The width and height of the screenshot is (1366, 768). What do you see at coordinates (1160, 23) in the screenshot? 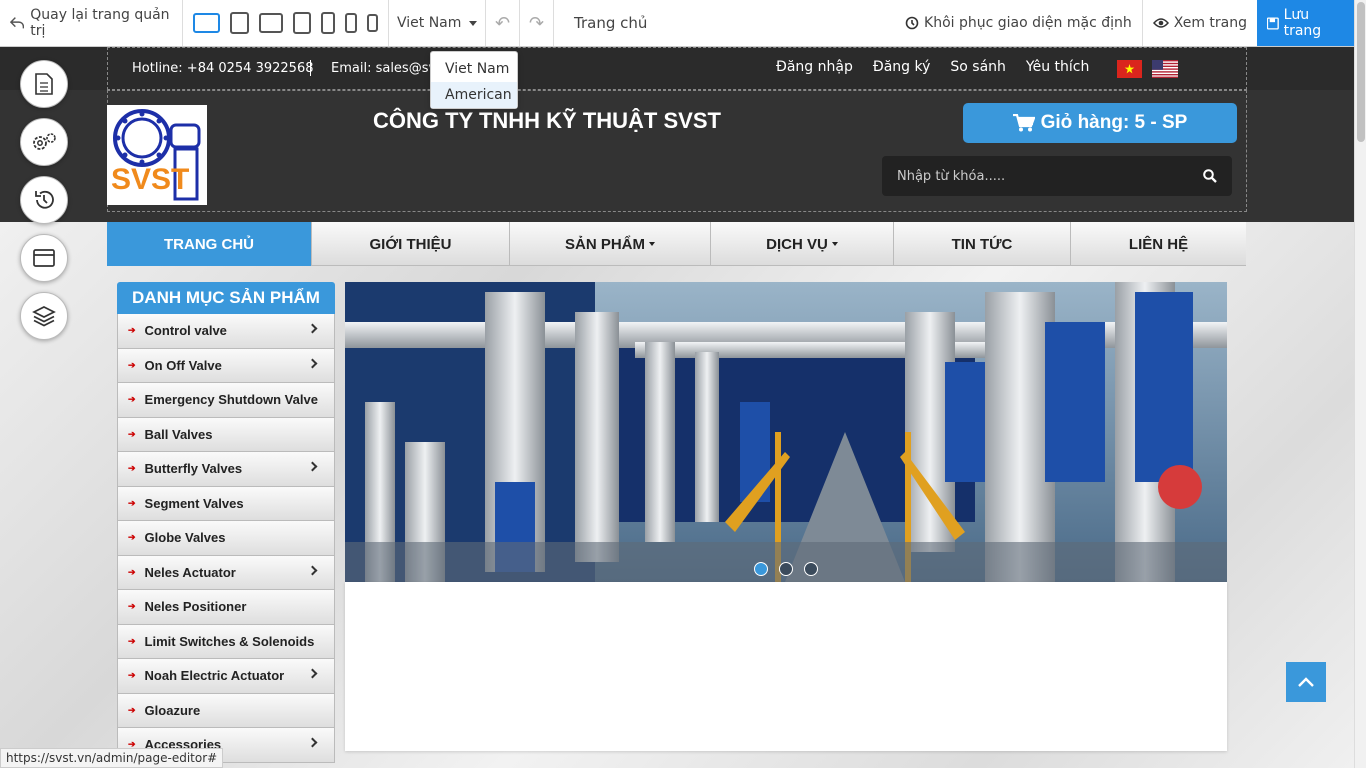
I see `eye-icon` at bounding box center [1160, 23].